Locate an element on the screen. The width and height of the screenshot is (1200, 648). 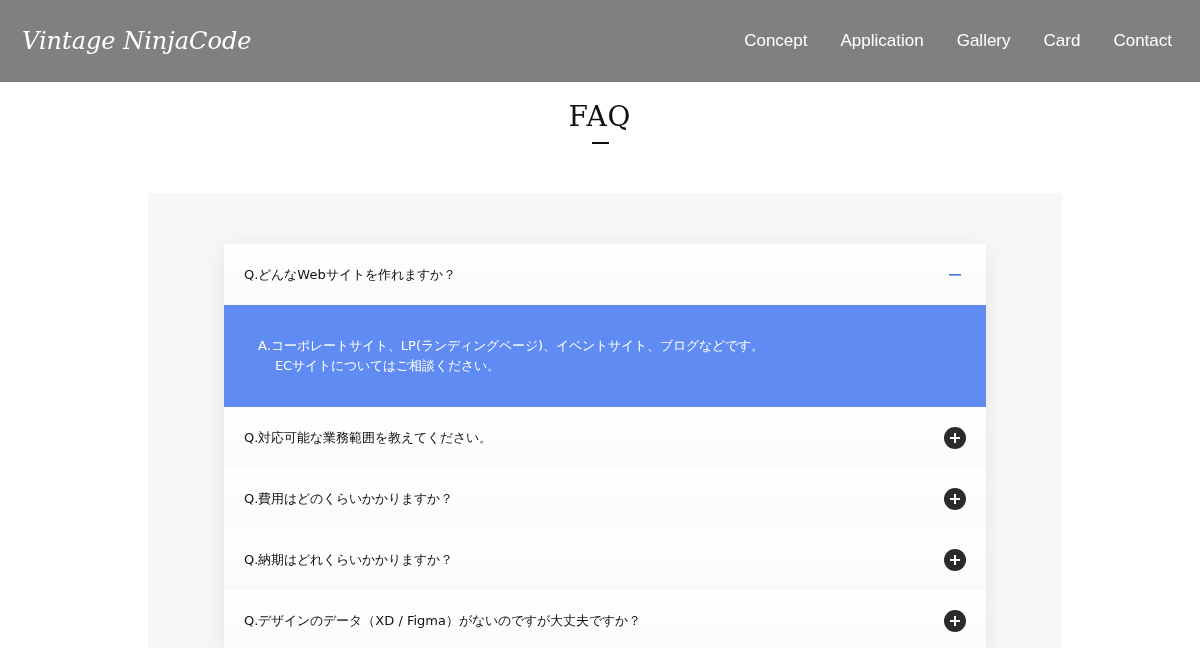
section-title: FAQ is located at coordinates (600, 116).